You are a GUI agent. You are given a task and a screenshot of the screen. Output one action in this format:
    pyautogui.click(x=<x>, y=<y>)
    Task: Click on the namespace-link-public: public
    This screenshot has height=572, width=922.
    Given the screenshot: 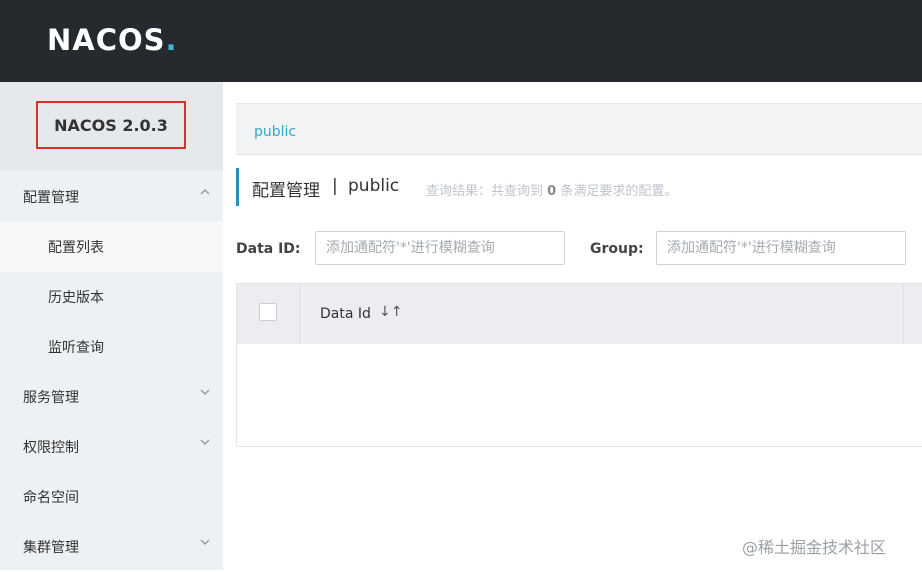 What is the action you would take?
    pyautogui.click(x=275, y=132)
    